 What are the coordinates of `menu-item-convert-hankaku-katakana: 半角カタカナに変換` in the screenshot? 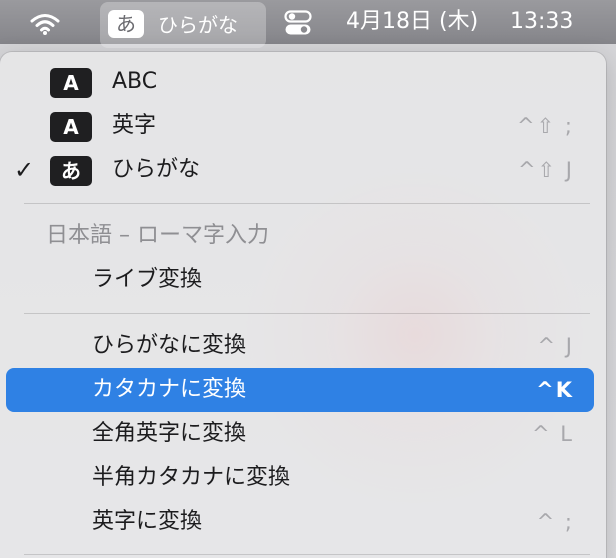 It's located at (300, 478).